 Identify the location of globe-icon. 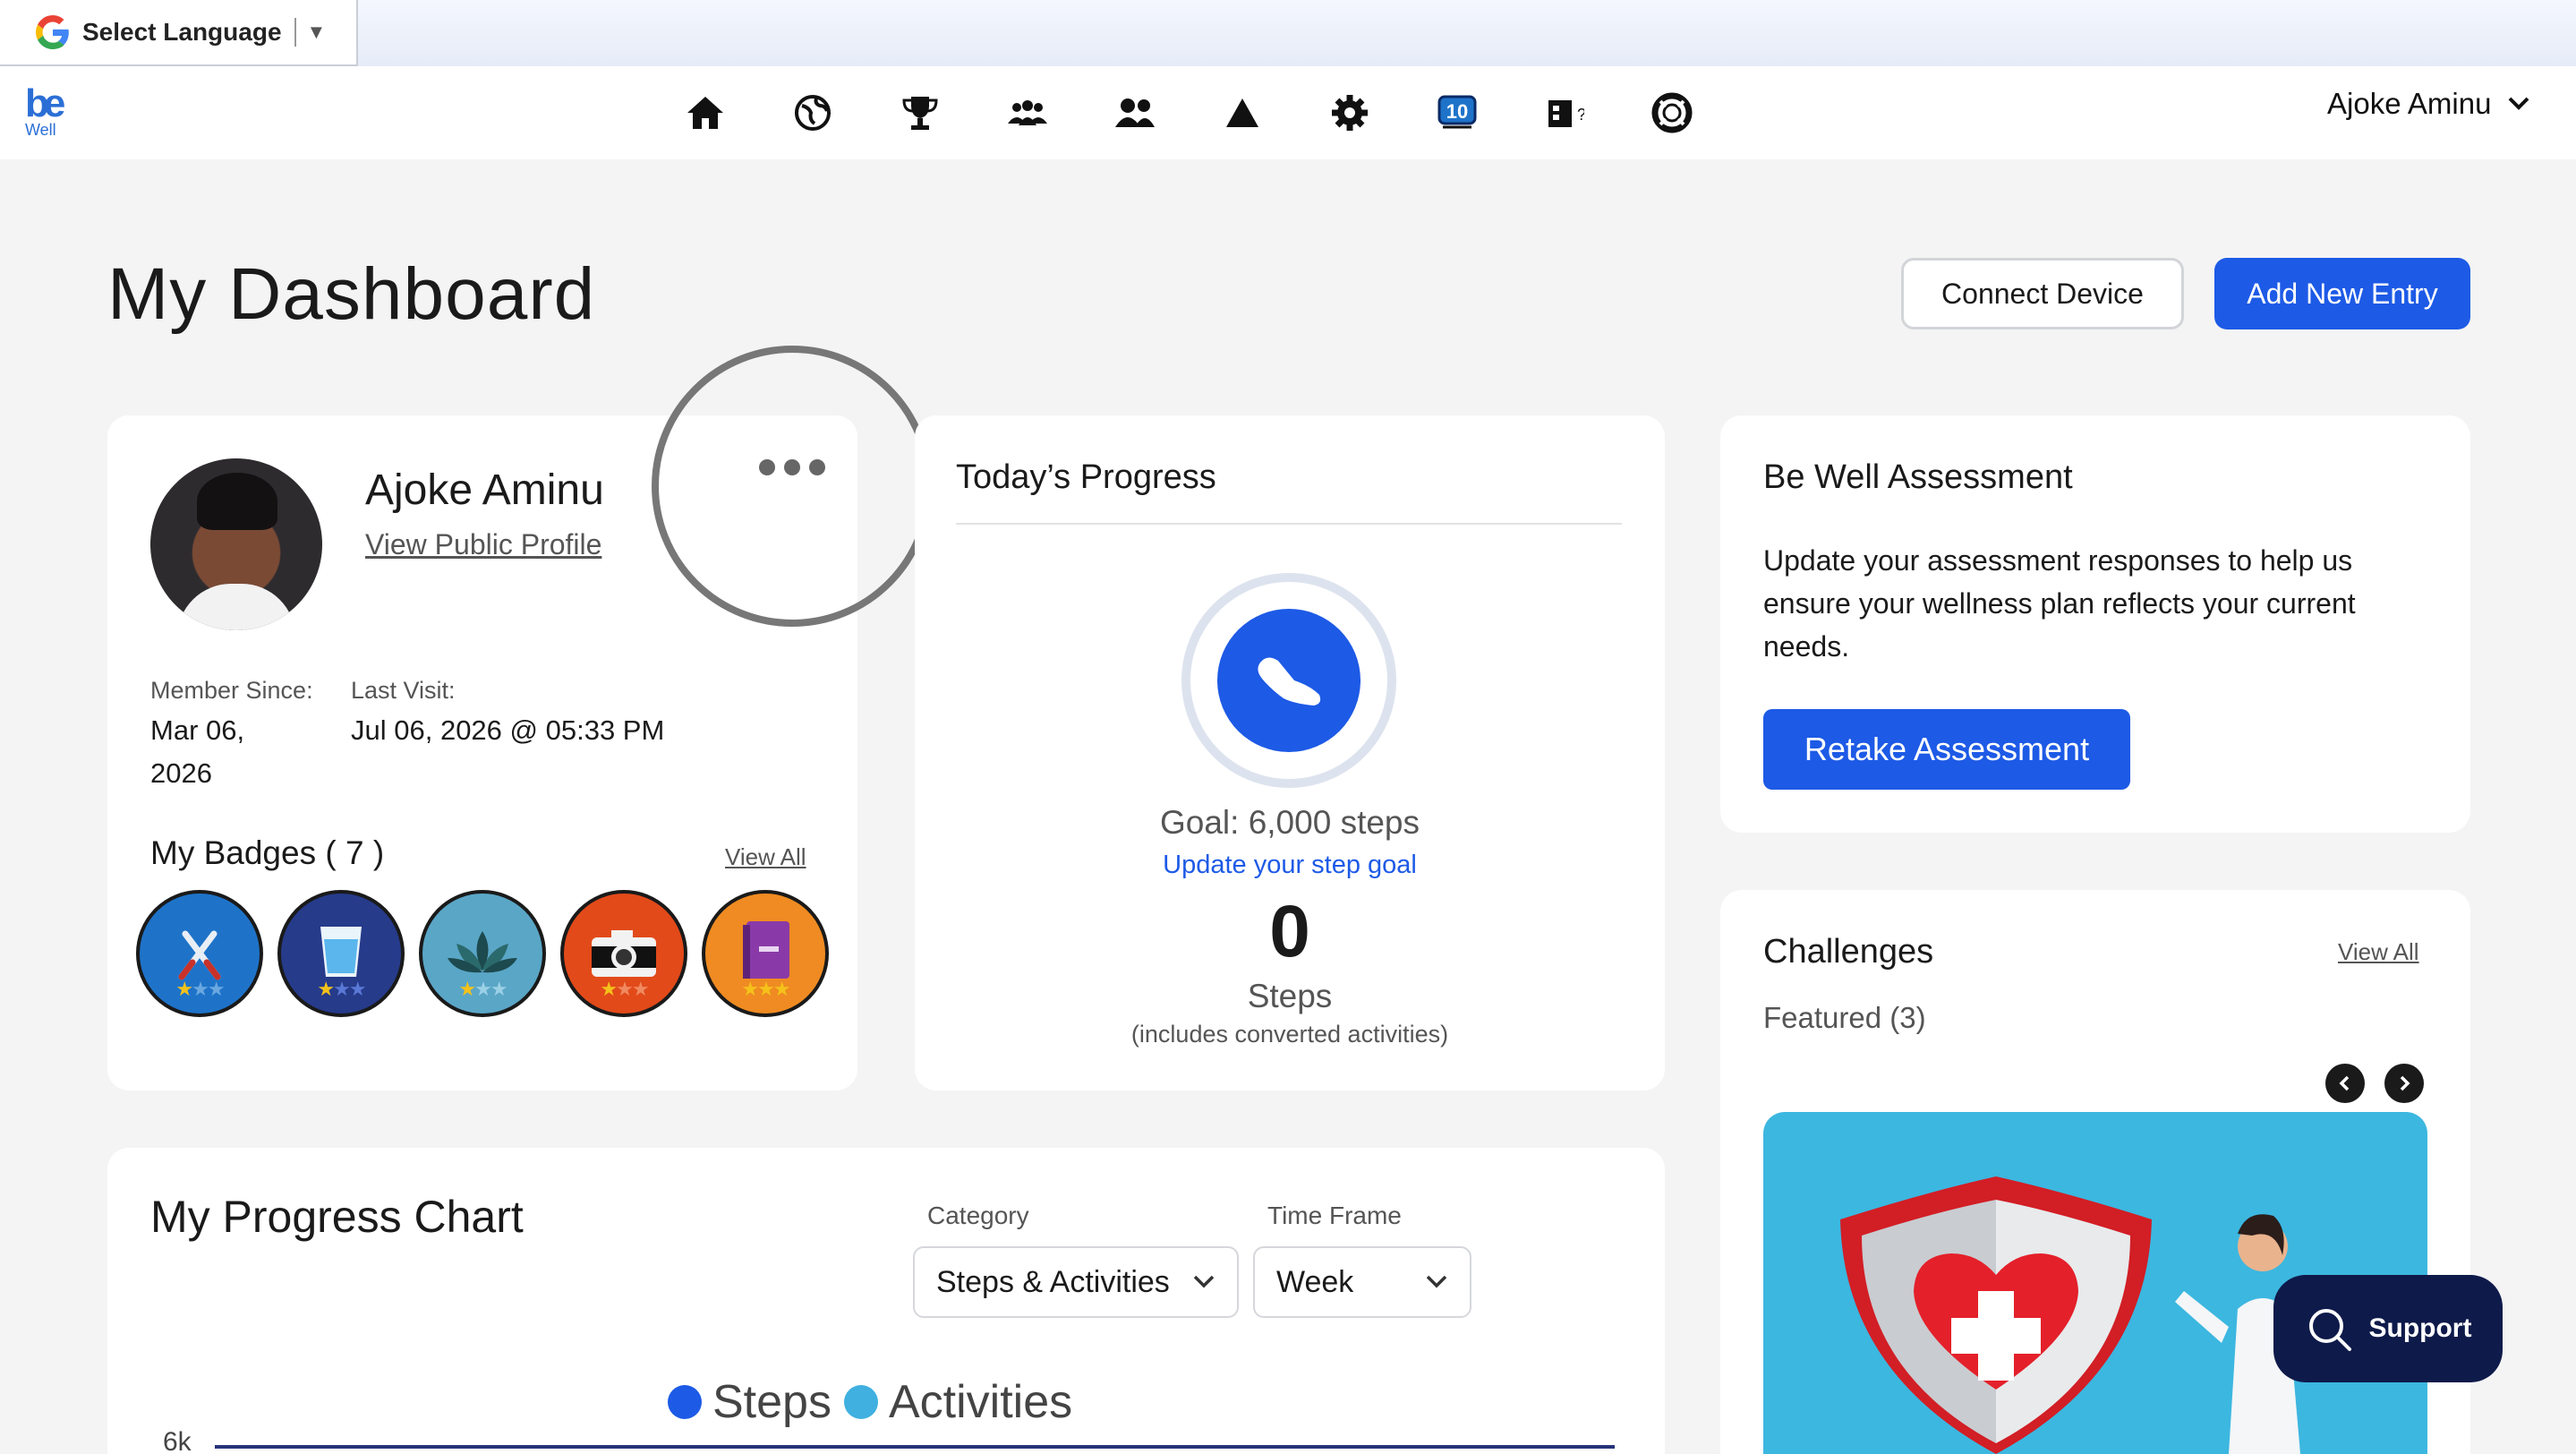
(813, 113).